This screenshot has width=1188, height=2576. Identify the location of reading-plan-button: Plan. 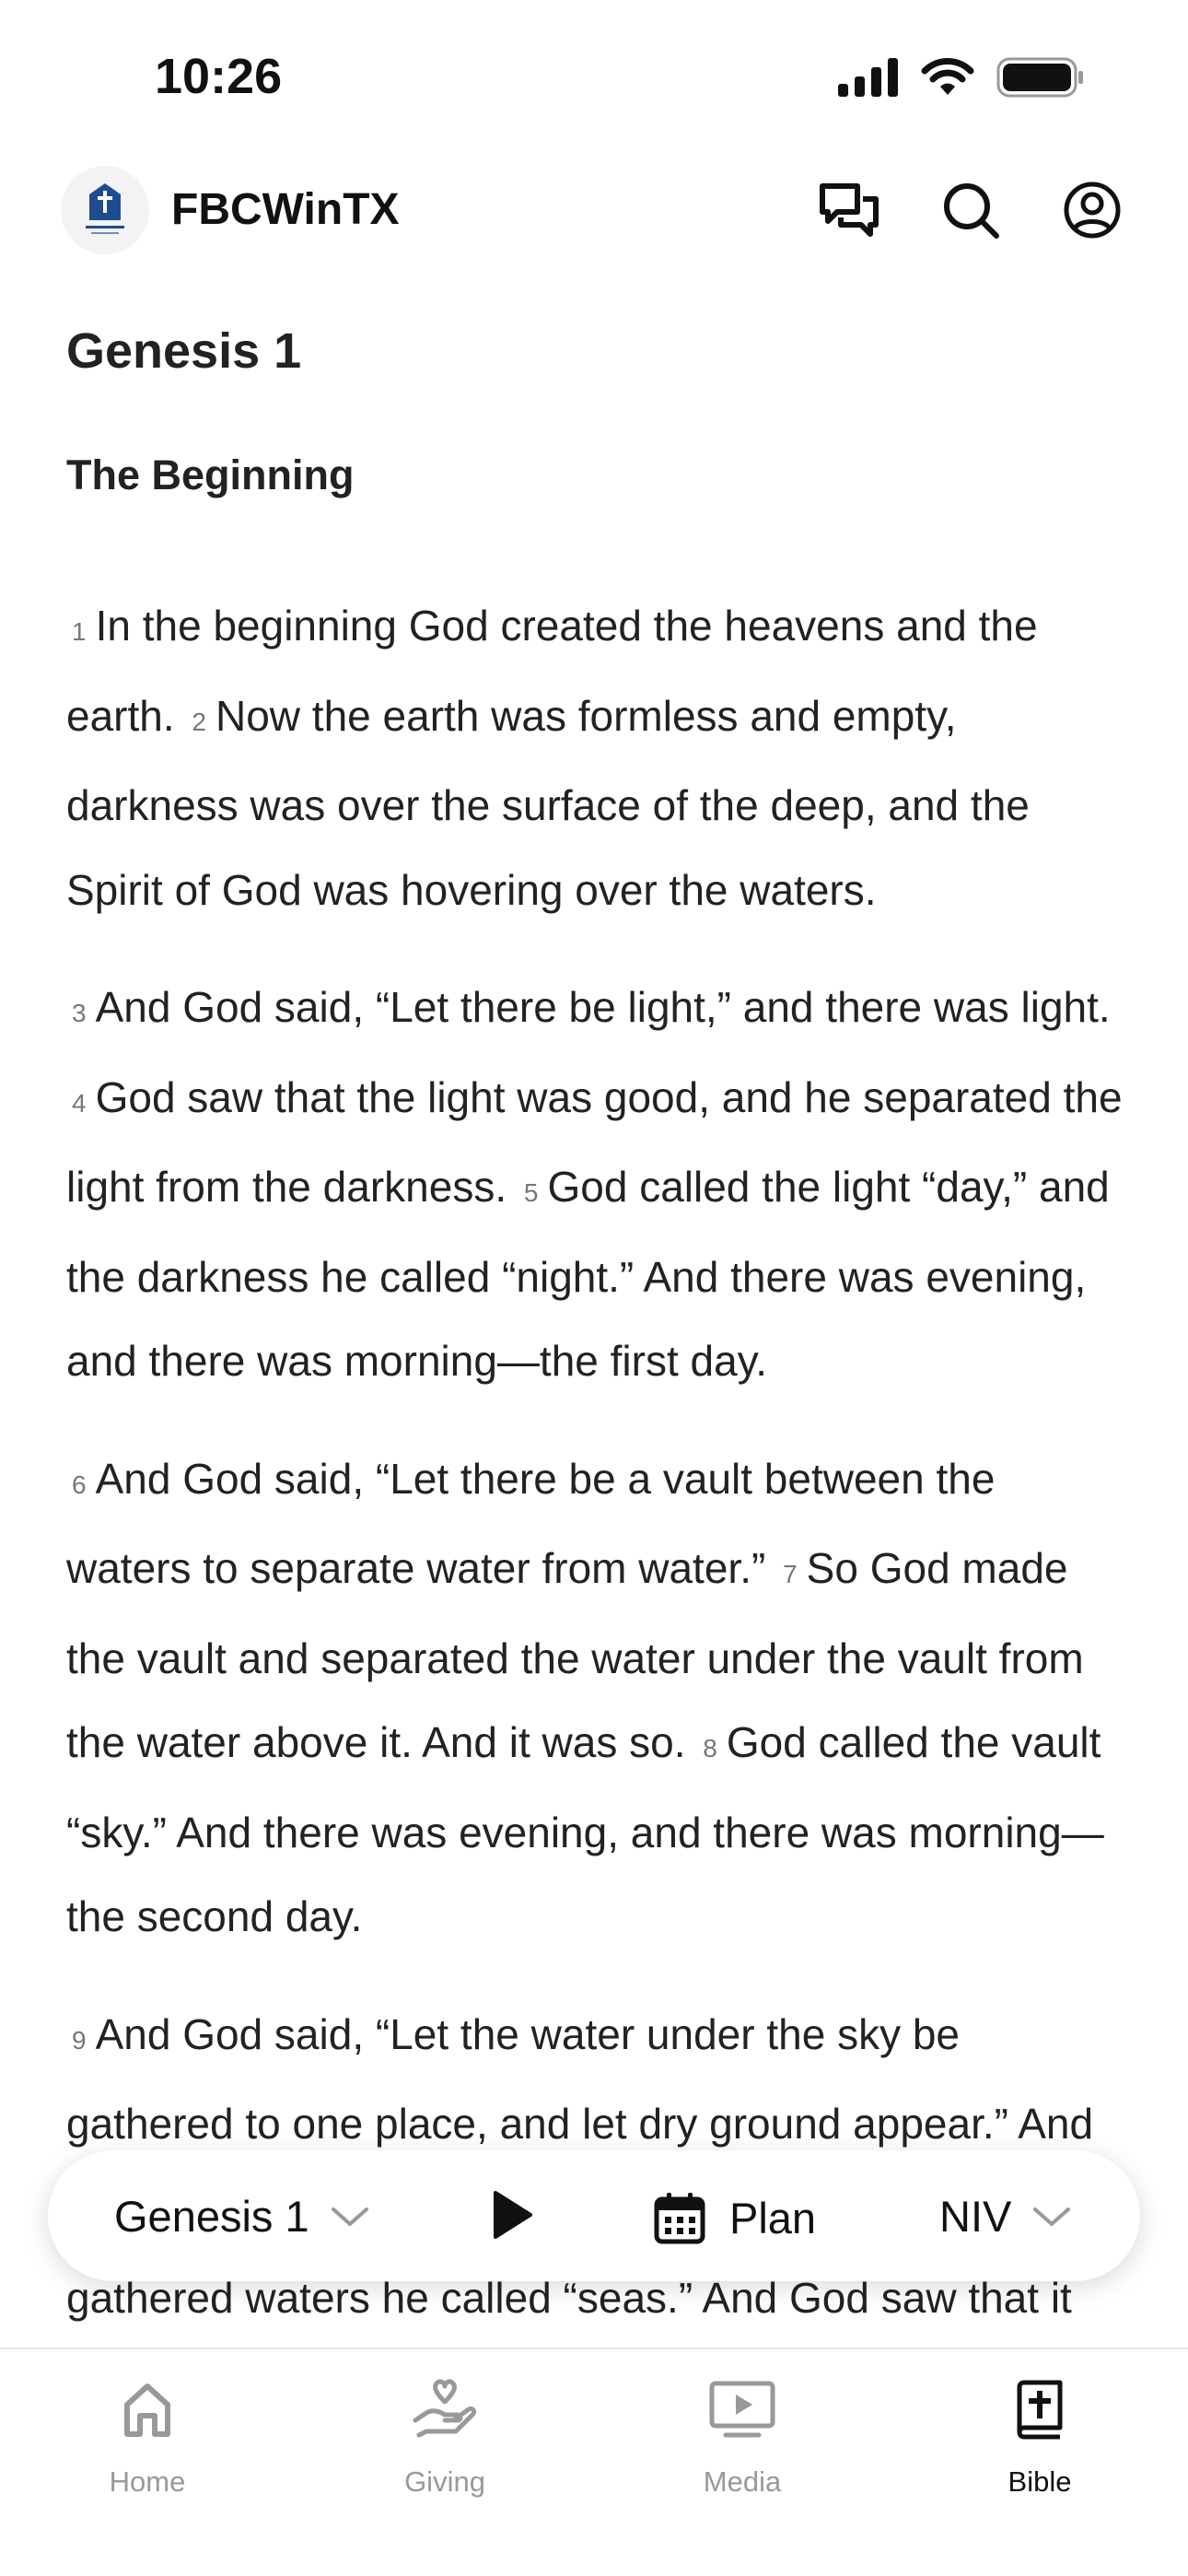
(735, 2217).